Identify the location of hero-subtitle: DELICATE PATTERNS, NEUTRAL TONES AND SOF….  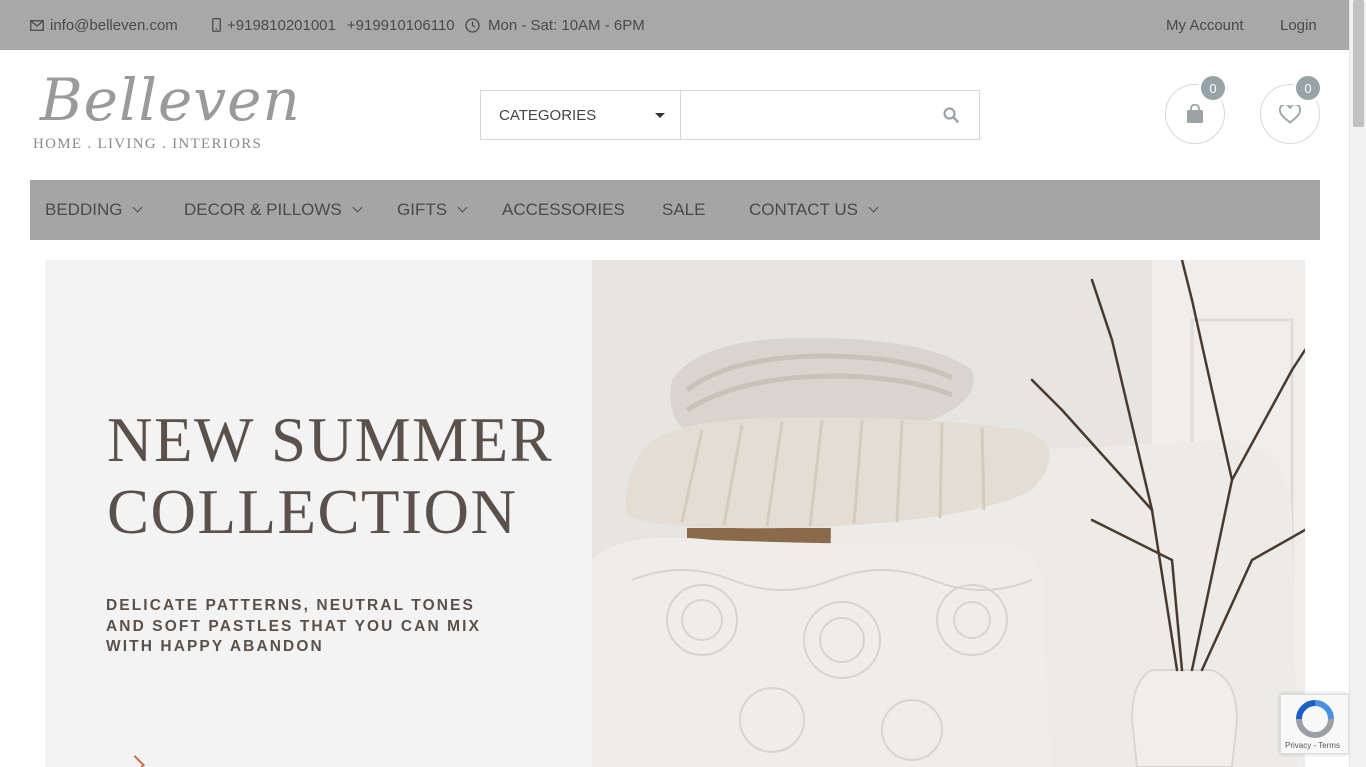
(316, 627).